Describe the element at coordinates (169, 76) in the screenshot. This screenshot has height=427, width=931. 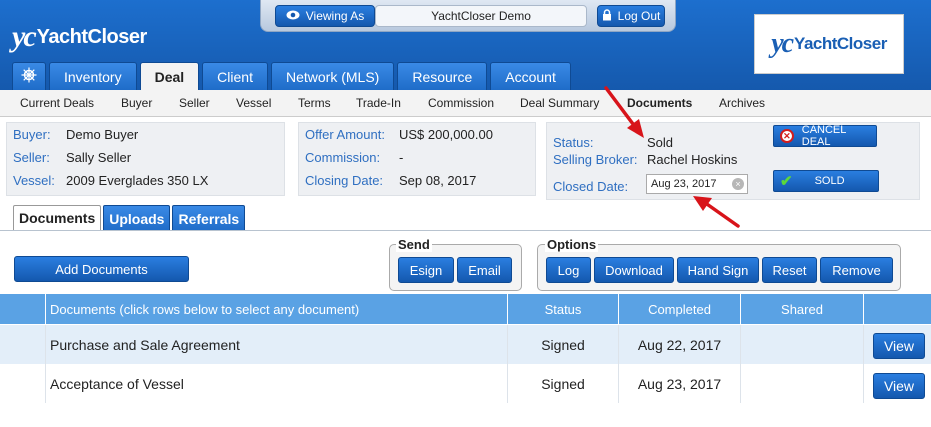
I see `tab-deal: Deal` at that location.